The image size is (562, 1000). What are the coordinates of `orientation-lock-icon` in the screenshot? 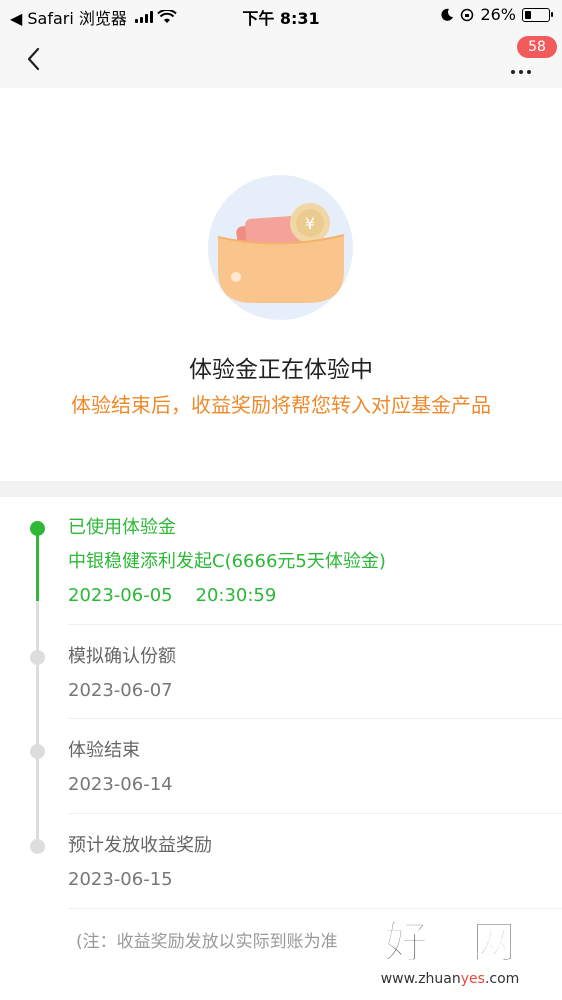 It's located at (467, 14).